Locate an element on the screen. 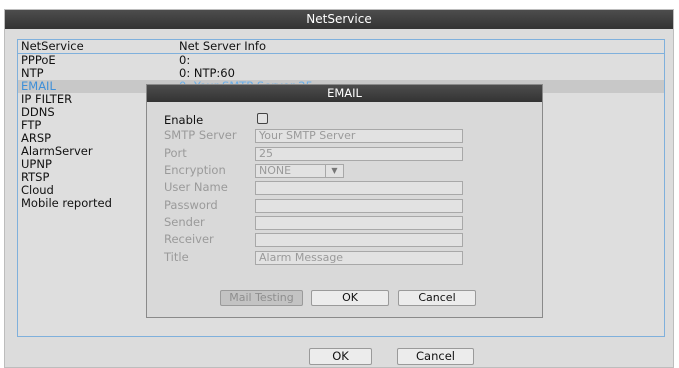  window-title: NetService is located at coordinates (339, 19).